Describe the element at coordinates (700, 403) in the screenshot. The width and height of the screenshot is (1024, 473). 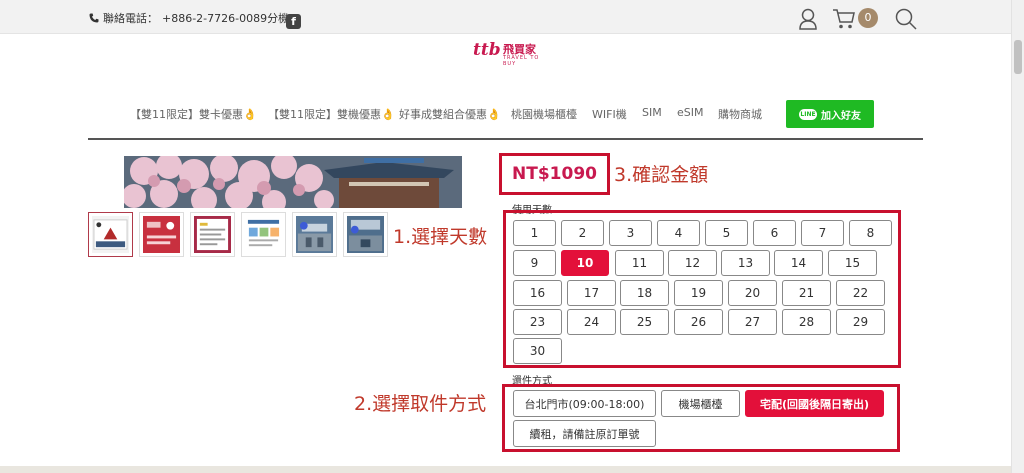
I see `pickup-option-airport-counter: 機場櫃檯` at that location.